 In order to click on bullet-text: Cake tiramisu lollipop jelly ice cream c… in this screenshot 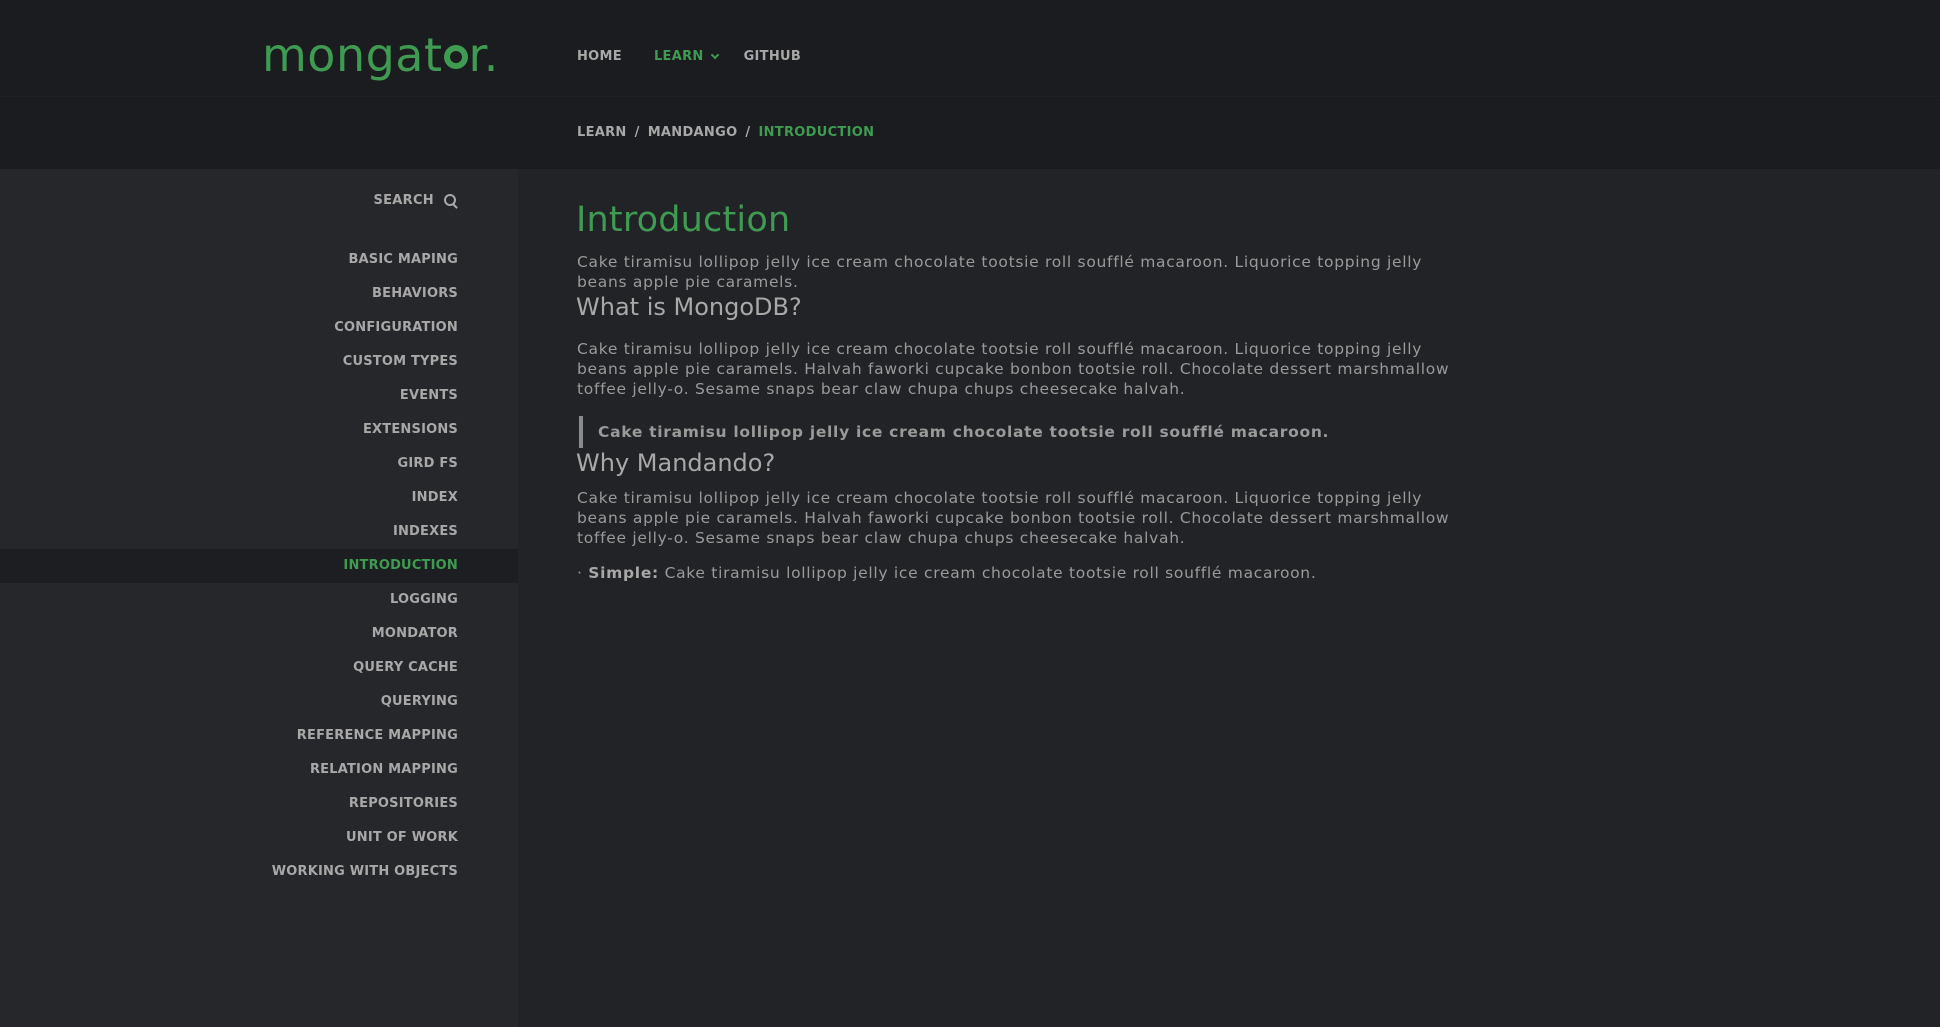, I will do `click(990, 573)`.